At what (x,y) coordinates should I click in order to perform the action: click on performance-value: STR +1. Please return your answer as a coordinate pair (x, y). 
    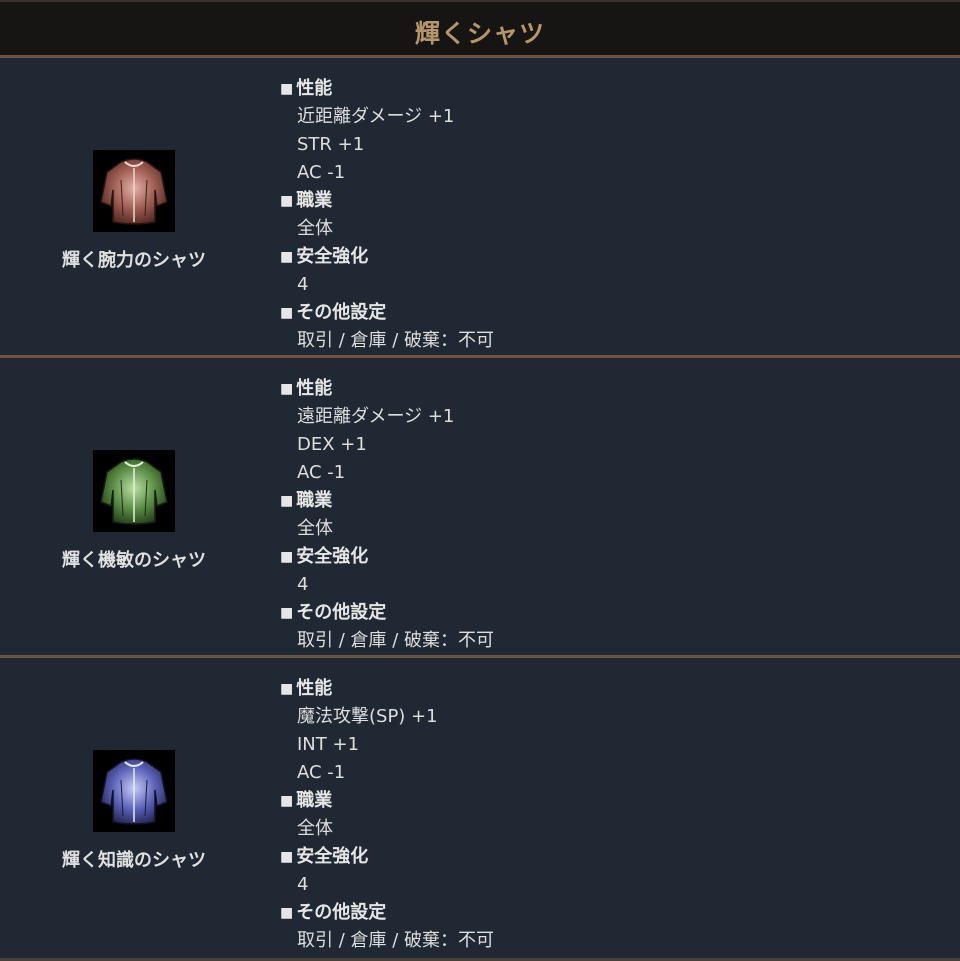
    Looking at the image, I should click on (331, 144).